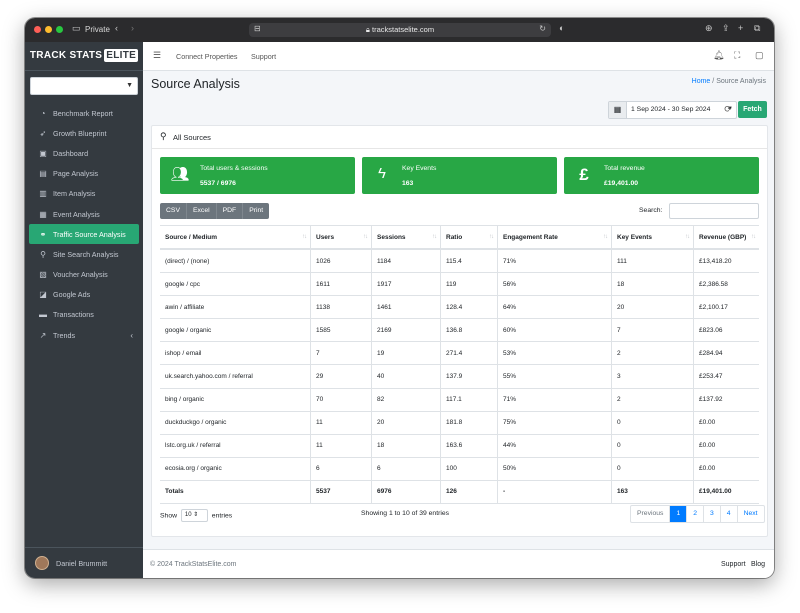 The width and height of the screenshot is (800, 613). I want to click on sidebar-item-label: Event Analysis, so click(76, 214).